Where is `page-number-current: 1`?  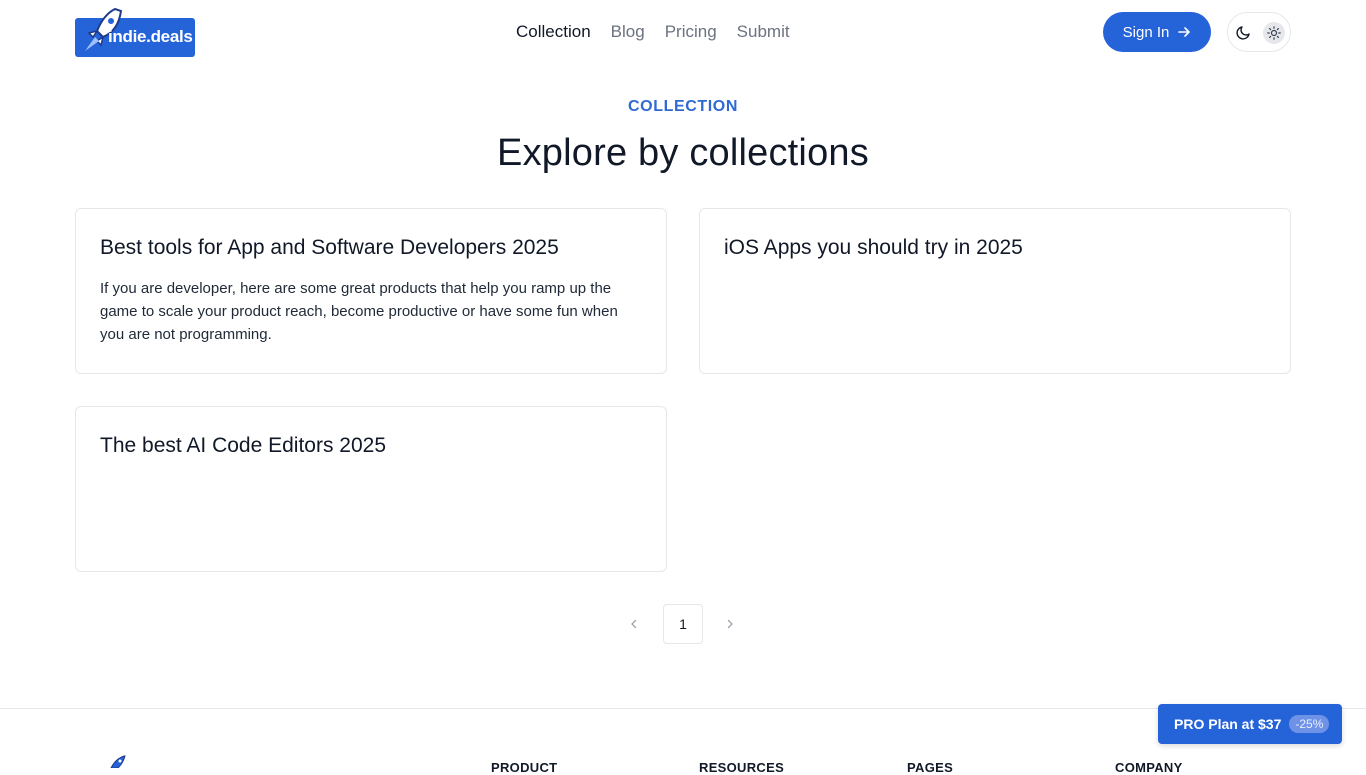
page-number-current: 1 is located at coordinates (683, 624).